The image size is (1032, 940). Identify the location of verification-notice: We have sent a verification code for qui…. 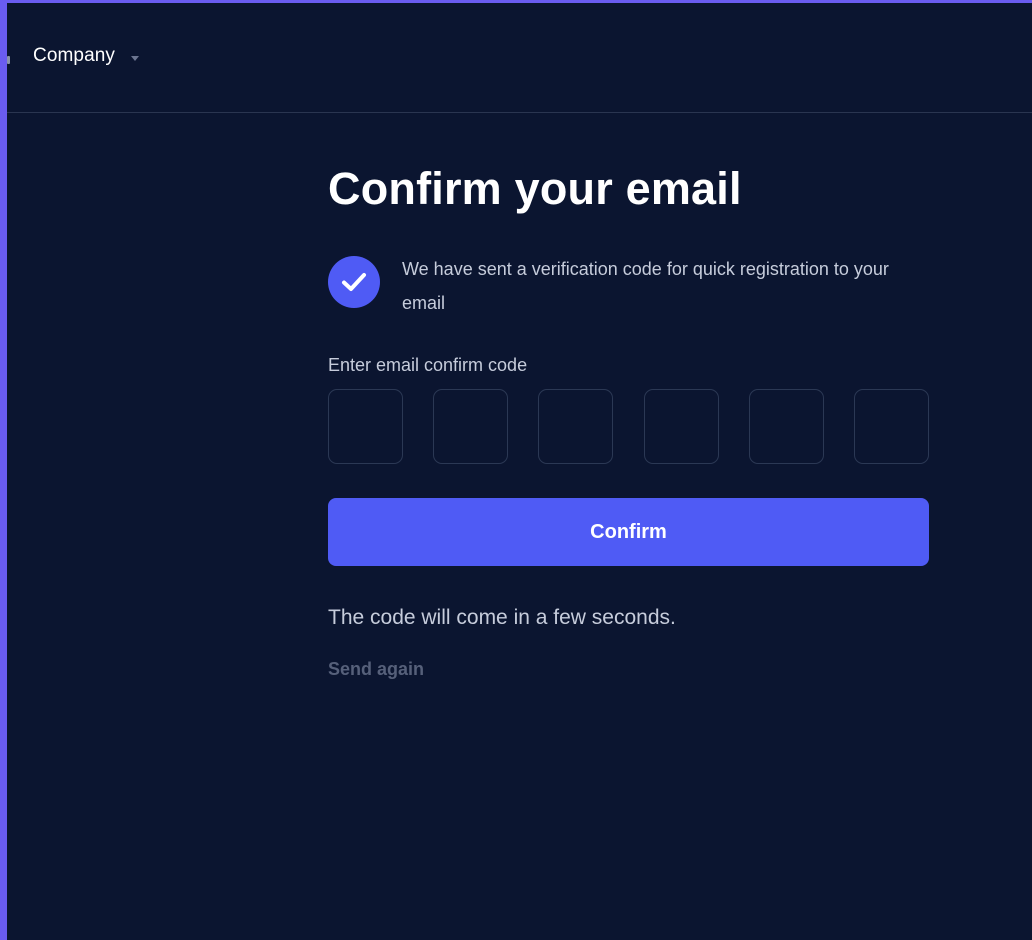
(628, 287).